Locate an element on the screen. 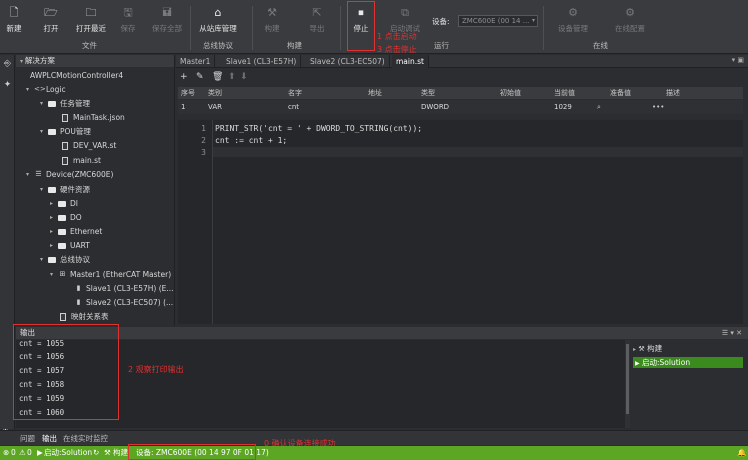 Image resolution: width=748 pixels, height=460 pixels. more-icon: ••• is located at coordinates (658, 107).